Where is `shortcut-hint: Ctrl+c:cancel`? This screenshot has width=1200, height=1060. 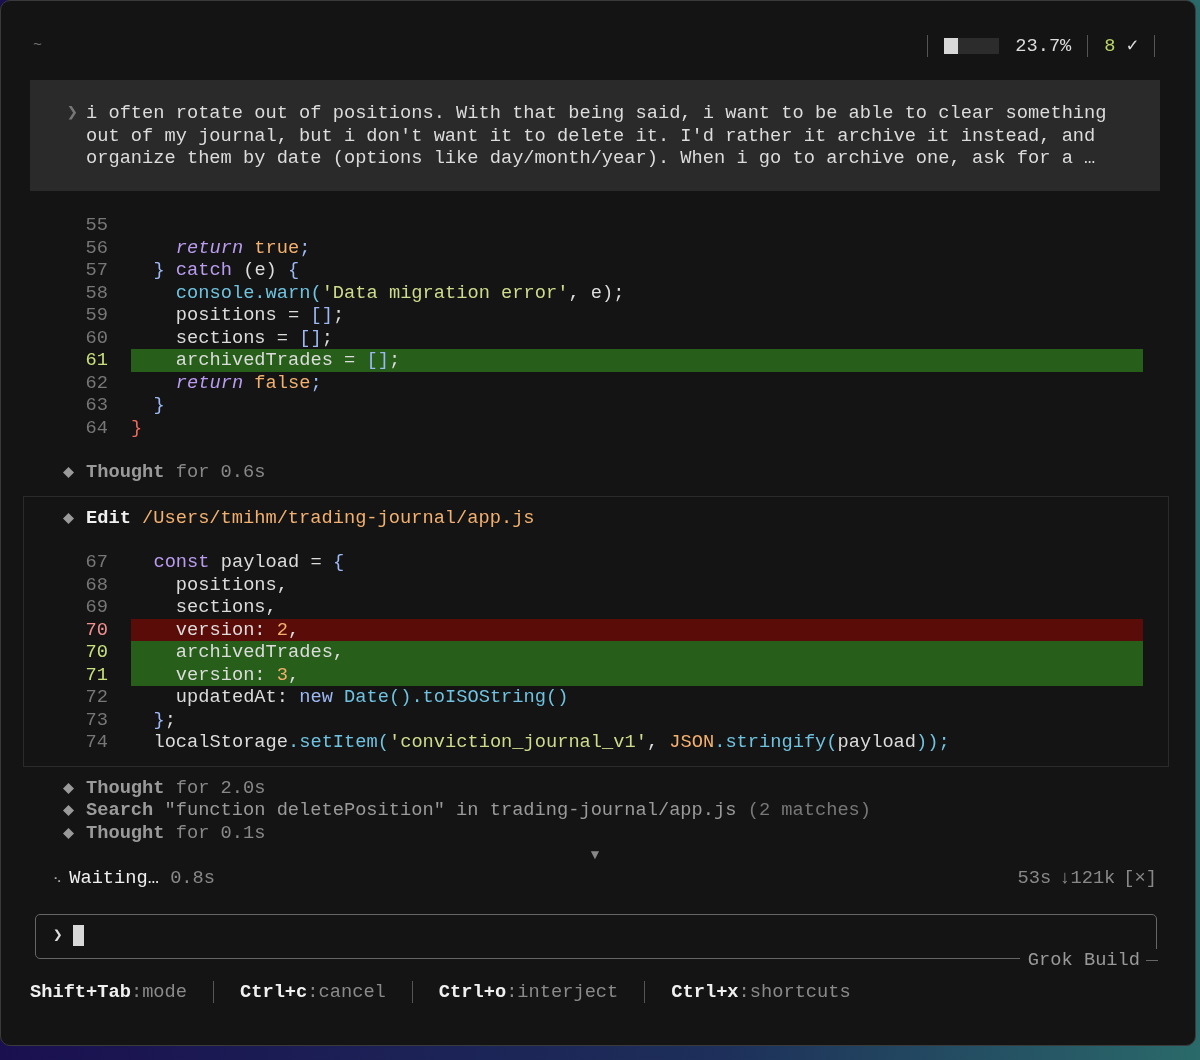 shortcut-hint: Ctrl+c:cancel is located at coordinates (313, 992).